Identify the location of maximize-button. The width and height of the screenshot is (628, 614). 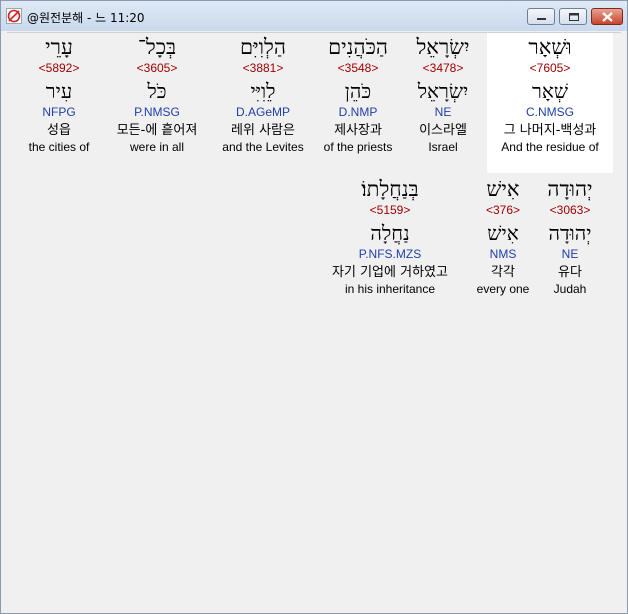
(573, 16).